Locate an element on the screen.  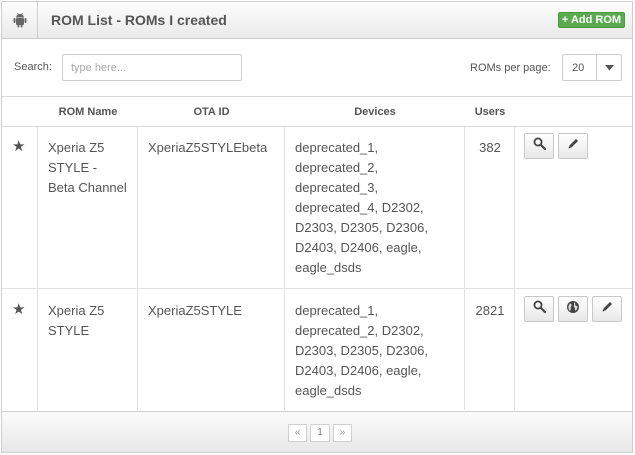
perpage-select: 20 is located at coordinates (592, 67).